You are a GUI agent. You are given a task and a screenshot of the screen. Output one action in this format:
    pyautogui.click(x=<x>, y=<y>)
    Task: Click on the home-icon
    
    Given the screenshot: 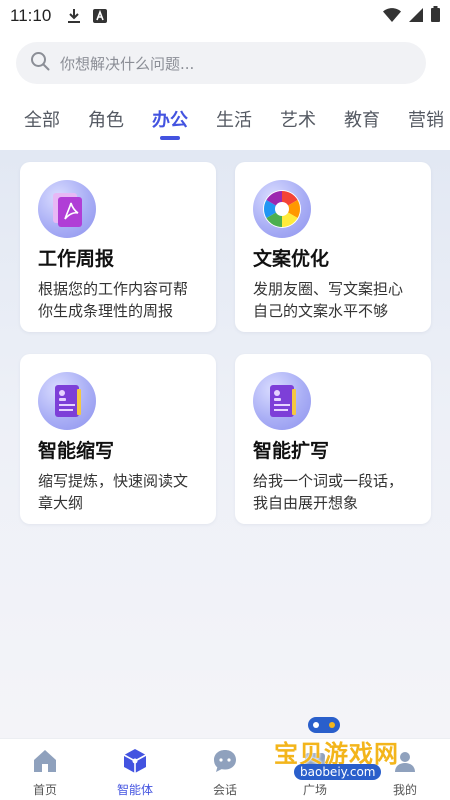 What is the action you would take?
    pyautogui.click(x=45, y=763)
    